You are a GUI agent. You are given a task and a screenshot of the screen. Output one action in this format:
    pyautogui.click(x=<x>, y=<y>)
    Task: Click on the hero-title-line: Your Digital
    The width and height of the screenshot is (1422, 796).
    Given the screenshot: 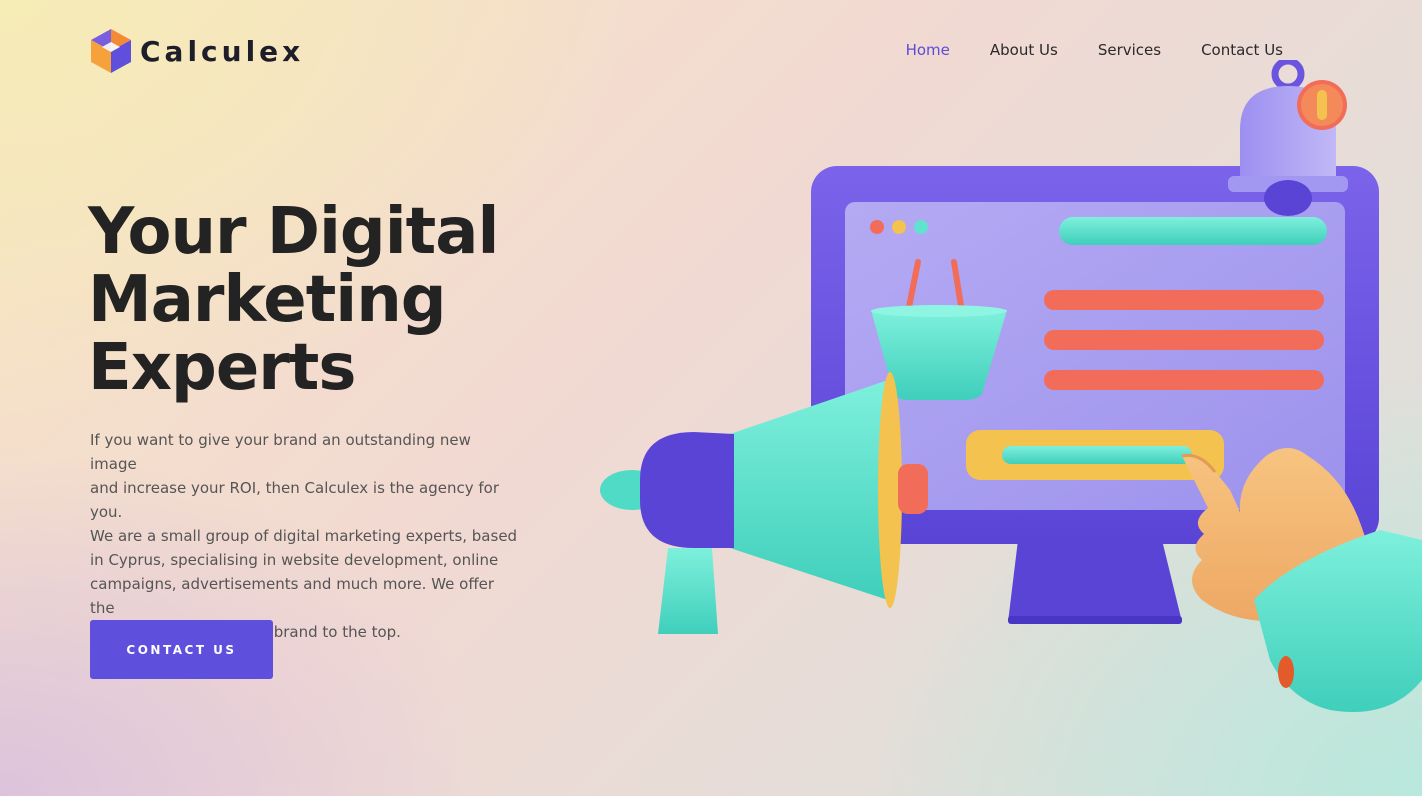 What is the action you would take?
    pyautogui.click(x=293, y=232)
    